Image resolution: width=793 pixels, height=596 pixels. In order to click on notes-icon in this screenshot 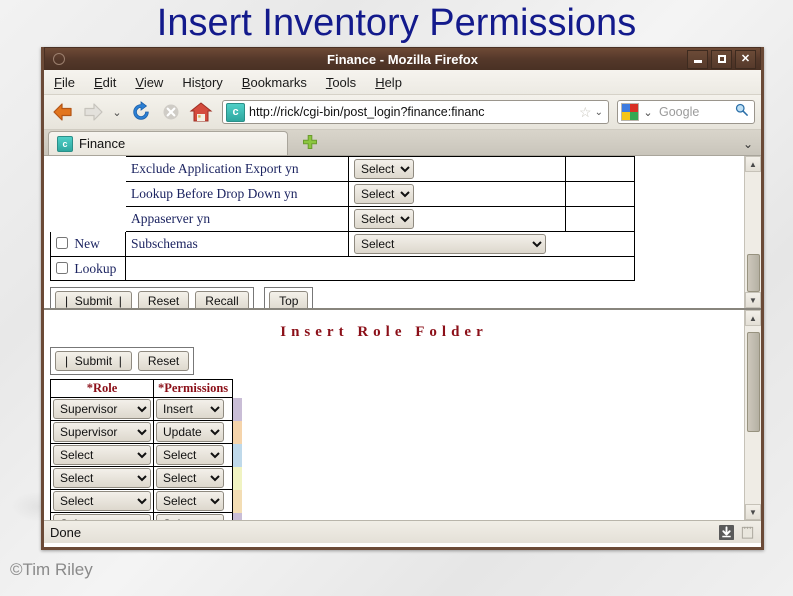, I will do `click(747, 532)`.